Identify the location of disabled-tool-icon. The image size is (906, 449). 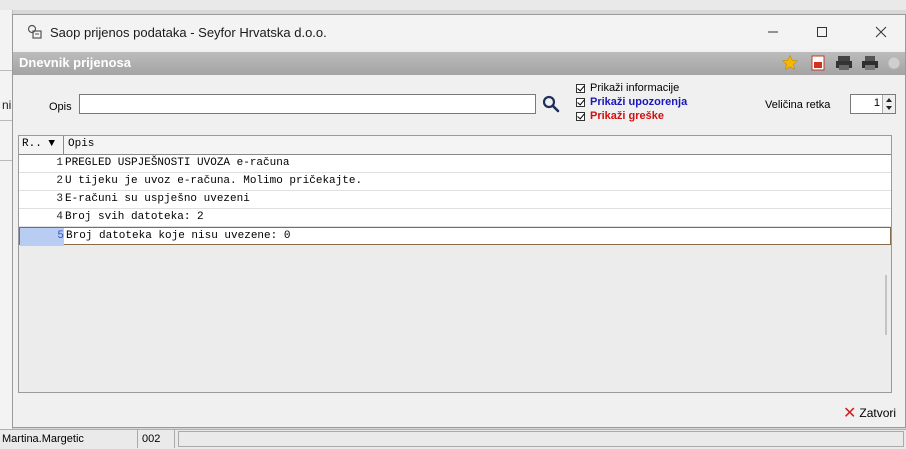
(894, 63).